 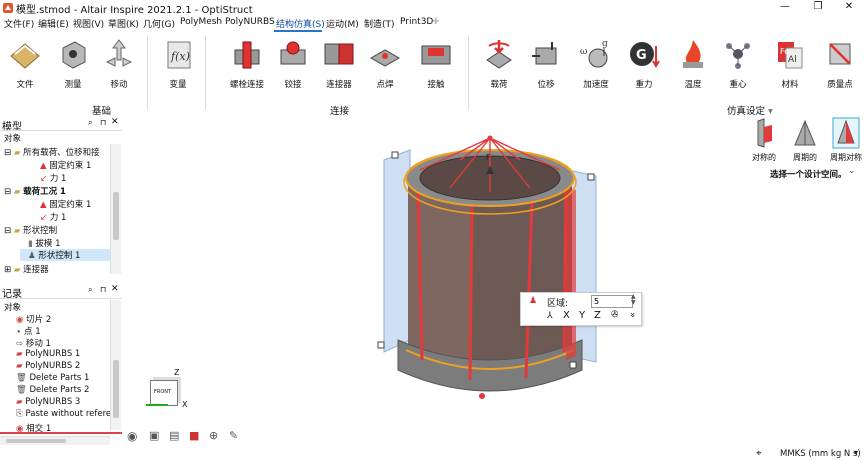 I want to click on chevron-down-icon: ⌄, so click(x=852, y=171).